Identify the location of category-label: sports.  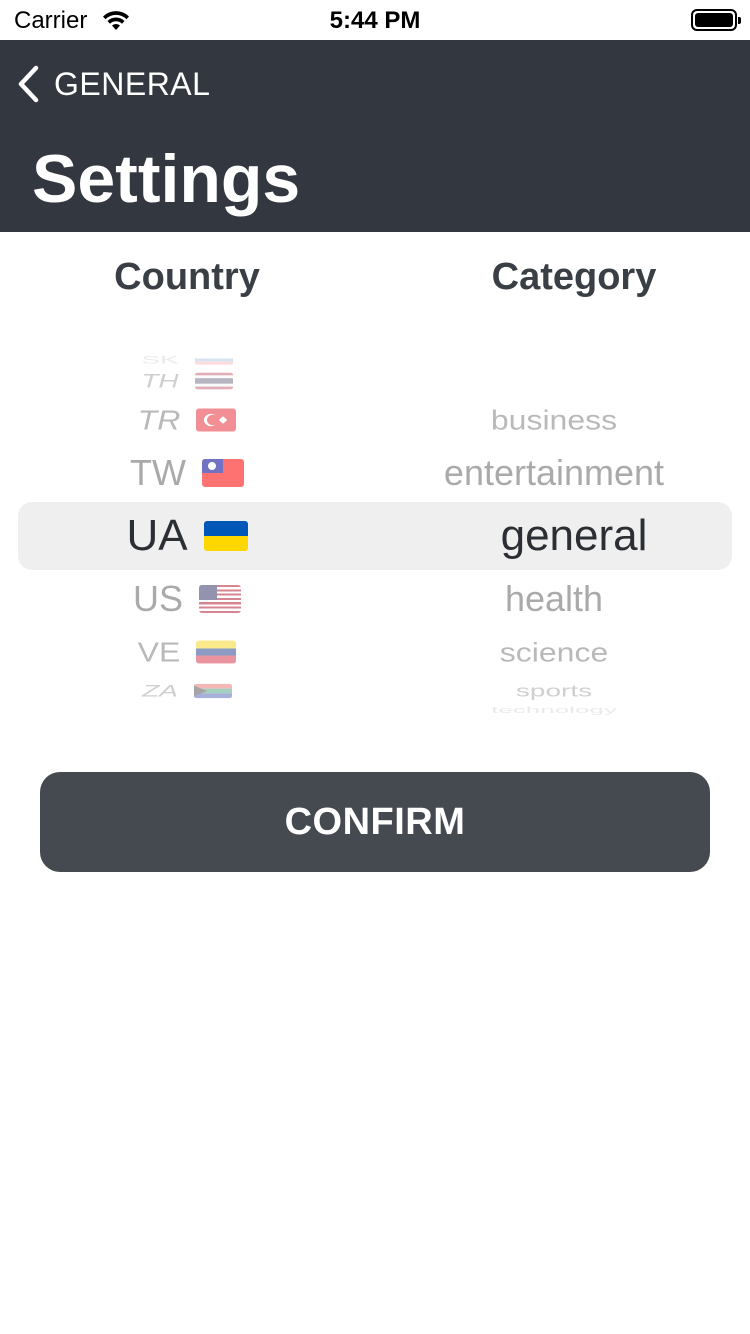
(554, 690).